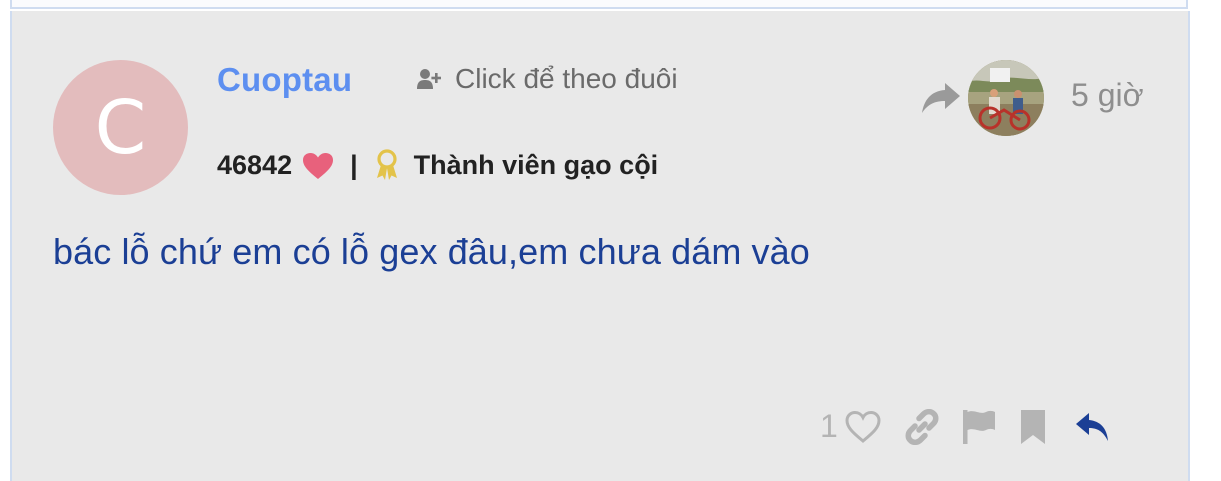 This screenshot has height=481, width=1221. What do you see at coordinates (941, 98) in the screenshot?
I see `share-arrow-icon` at bounding box center [941, 98].